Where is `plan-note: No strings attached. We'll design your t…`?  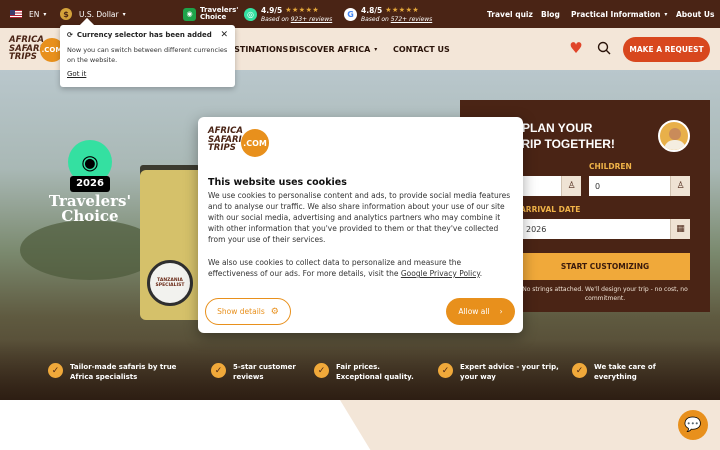 plan-note: No strings attached. We'll design your t… is located at coordinates (605, 294).